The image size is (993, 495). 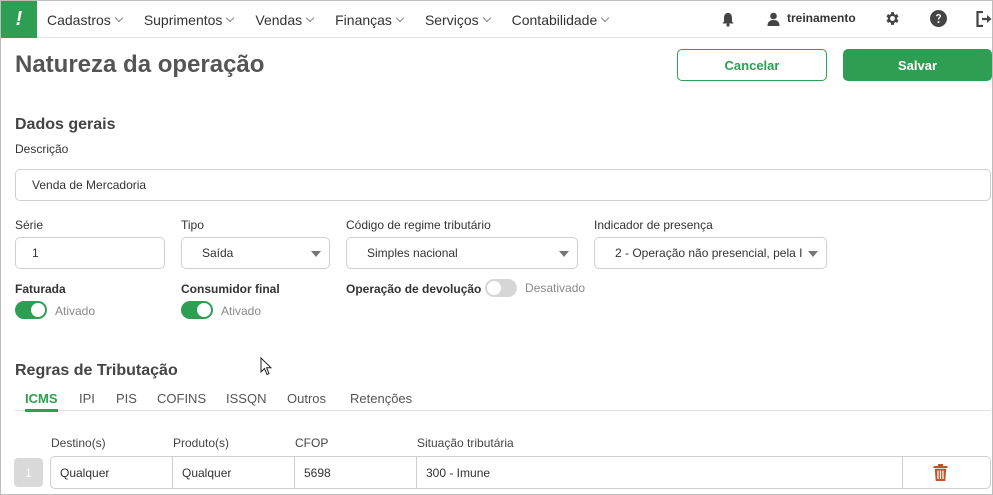 What do you see at coordinates (78, 443) in the screenshot?
I see `column-header-destino: Destino(s)` at bounding box center [78, 443].